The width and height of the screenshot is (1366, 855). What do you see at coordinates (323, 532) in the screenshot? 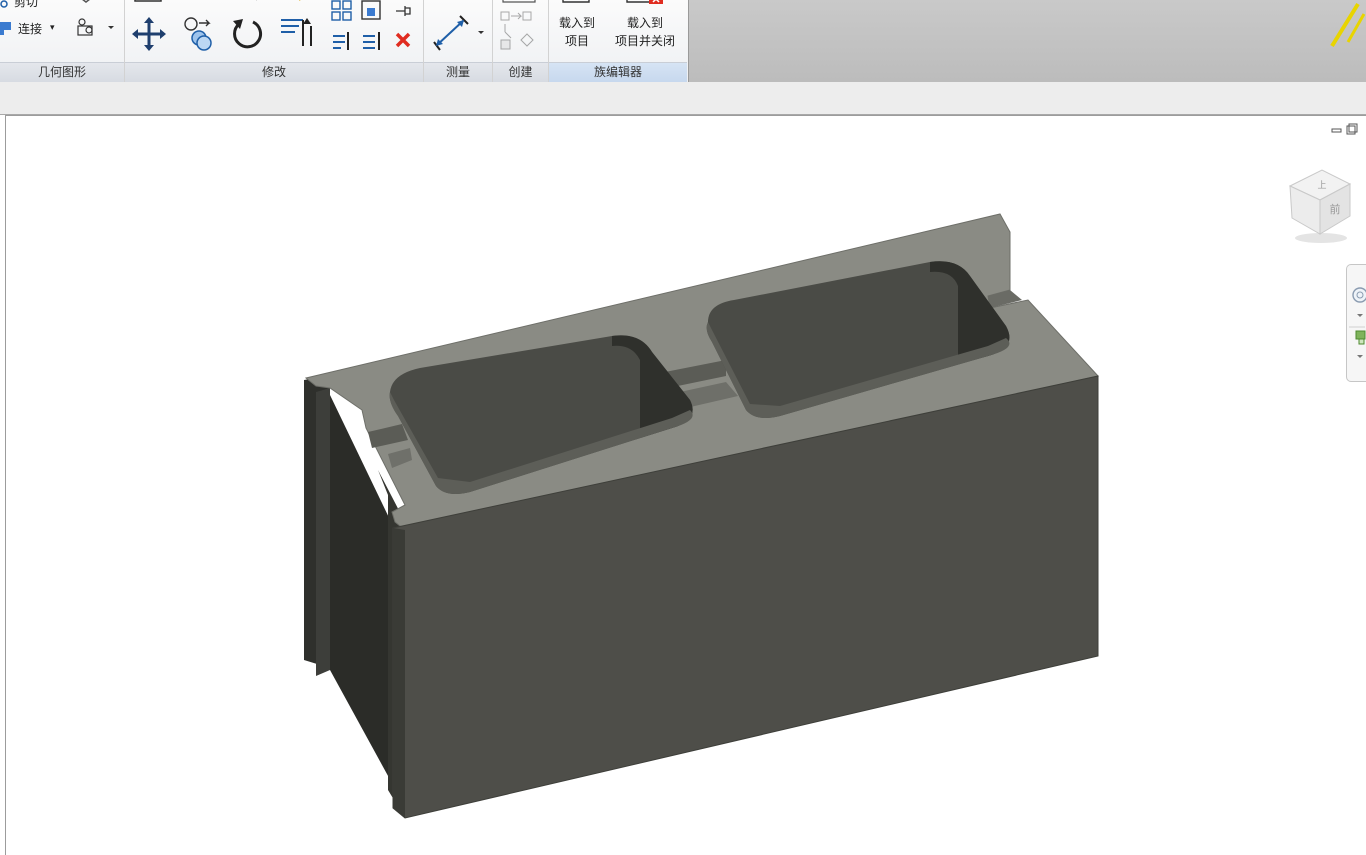
I see `block-left-flange-face` at bounding box center [323, 532].